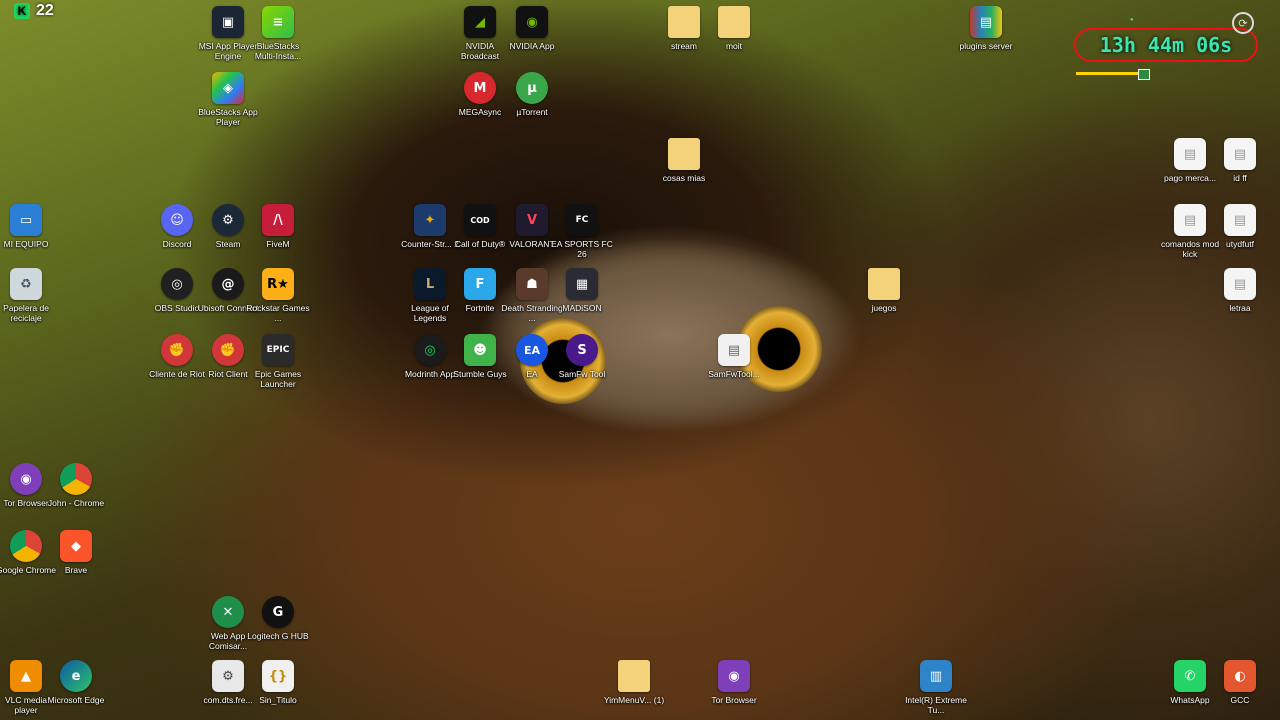 Image resolution: width=1280 pixels, height=720 pixels. I want to click on desktop-icon-nvidia-app: ◉ NVIDIA App, so click(532, 28).